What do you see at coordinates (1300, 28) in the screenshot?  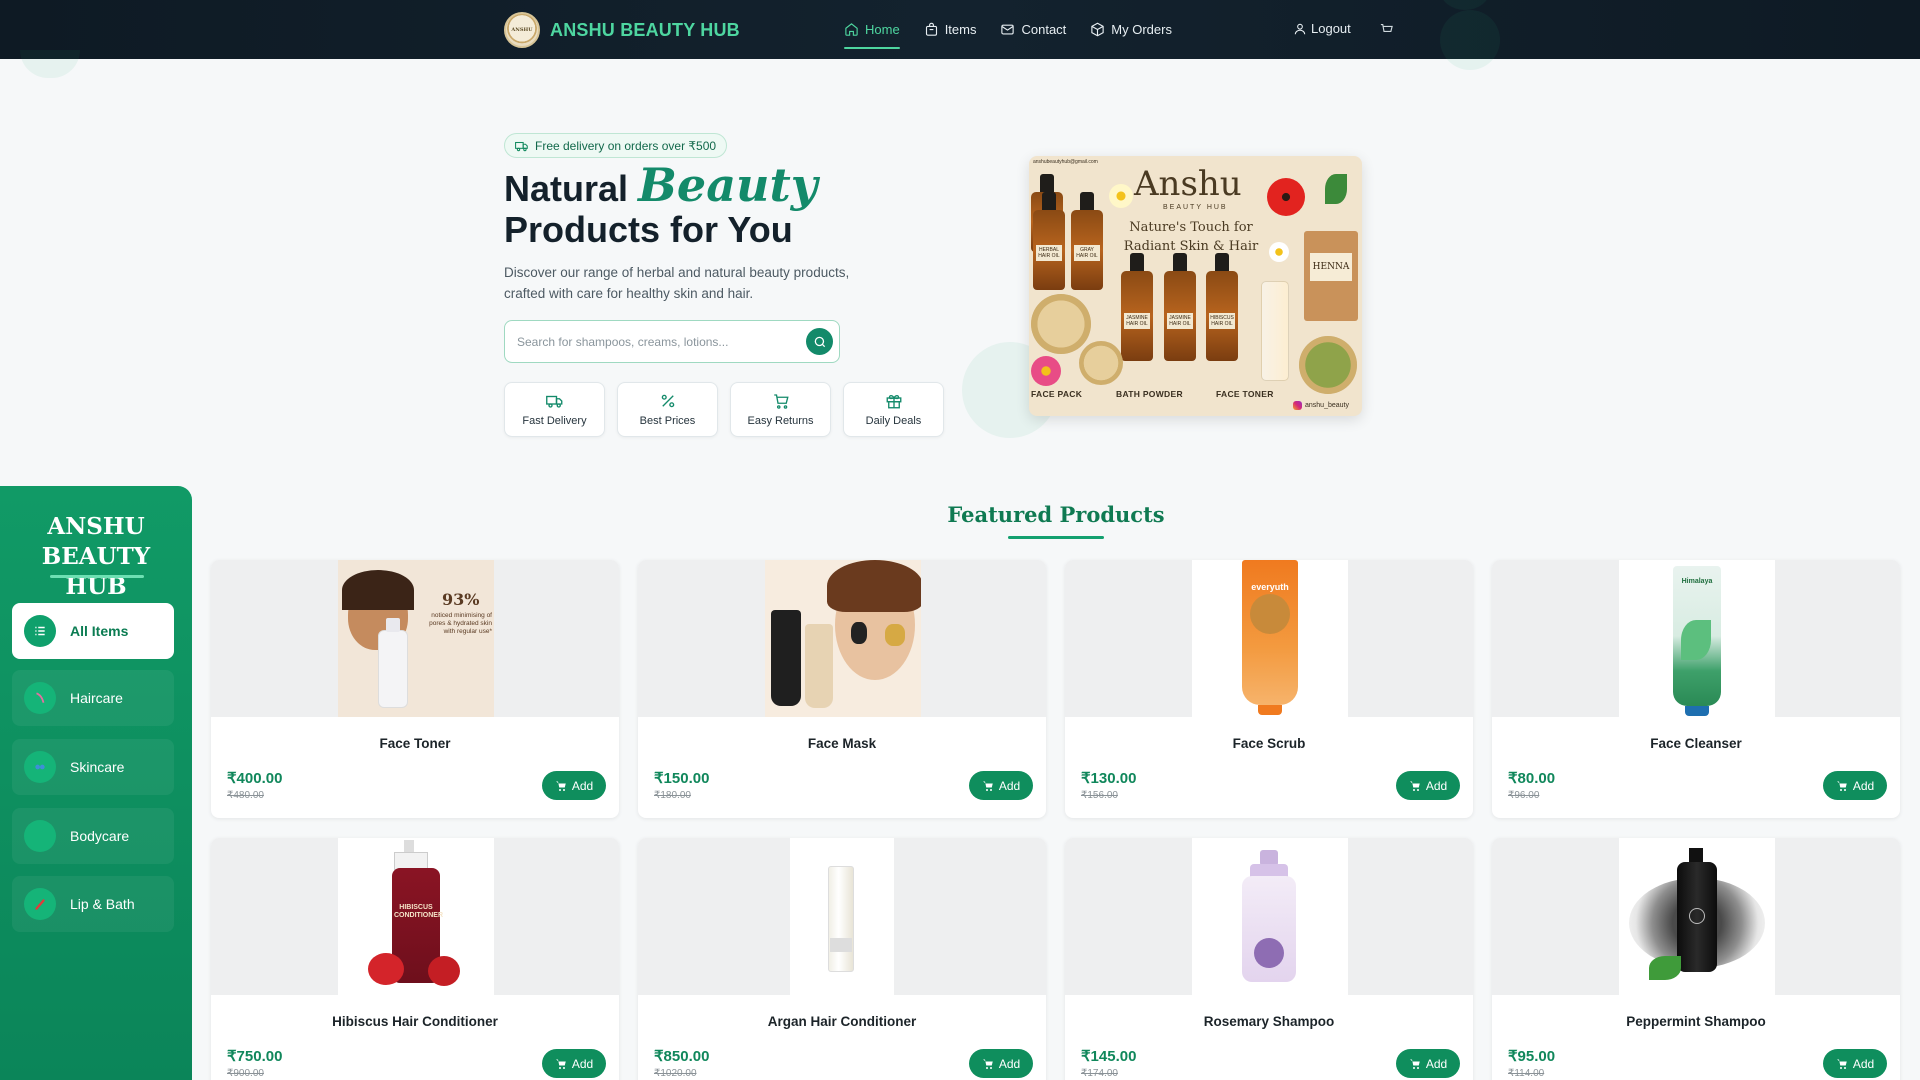 I see `user-icon` at bounding box center [1300, 28].